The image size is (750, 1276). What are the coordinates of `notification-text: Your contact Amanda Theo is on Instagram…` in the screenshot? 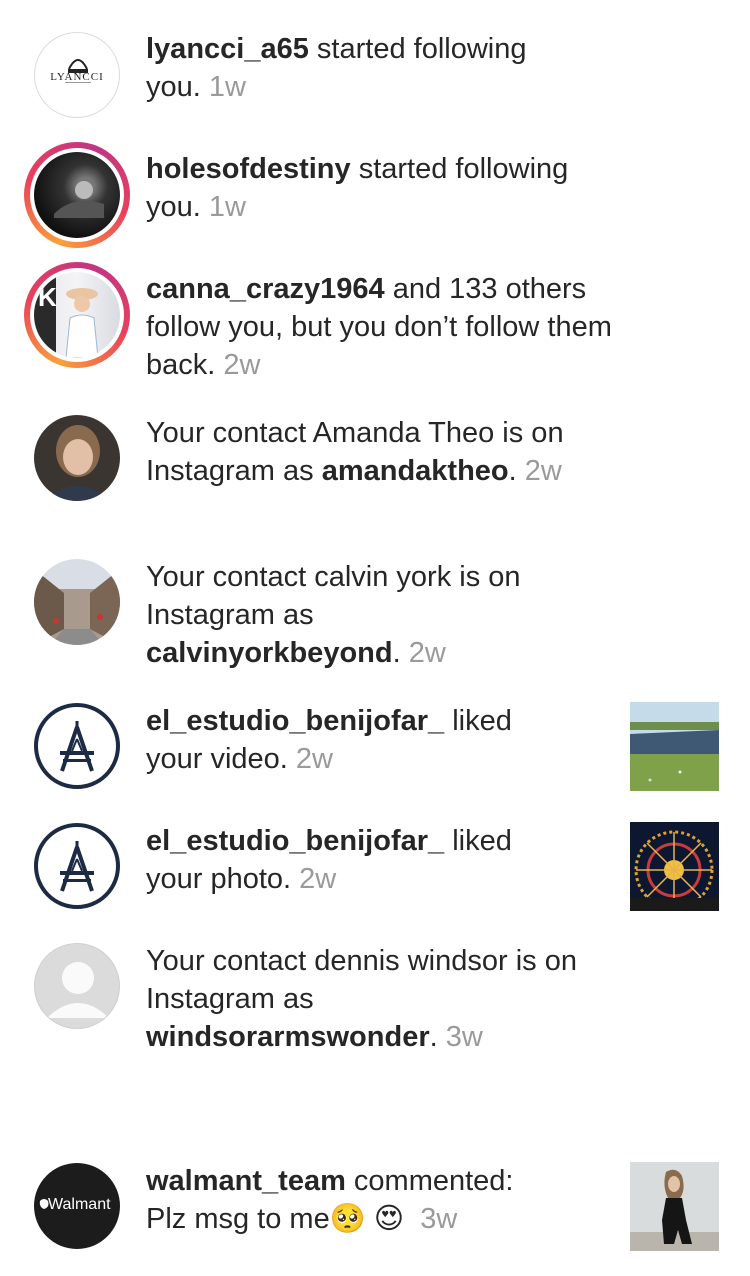 It's located at (355, 452).